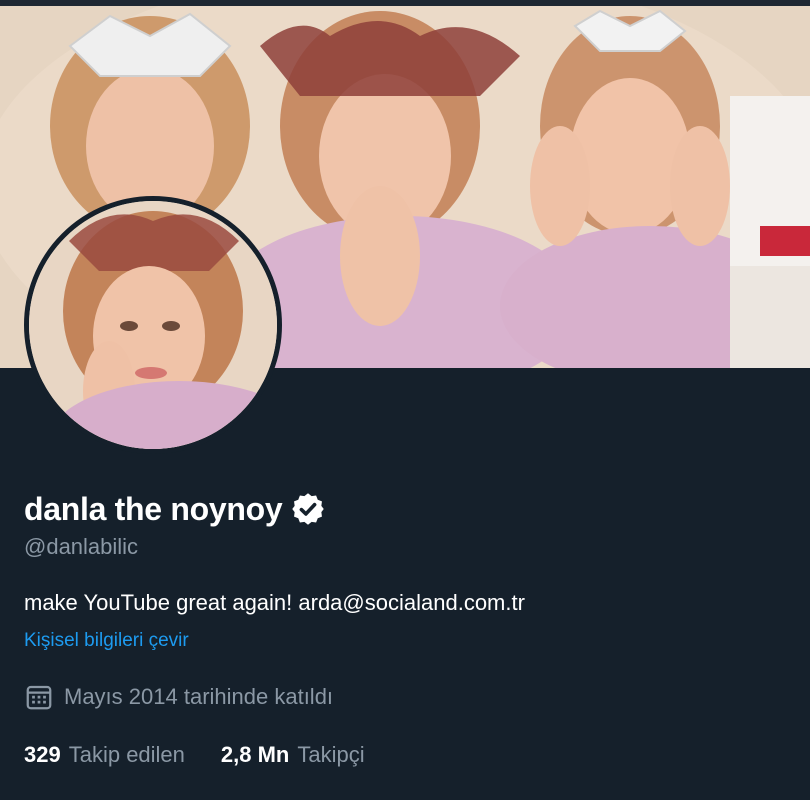 This screenshot has height=800, width=810. What do you see at coordinates (42, 754) in the screenshot?
I see `following-count: 329` at bounding box center [42, 754].